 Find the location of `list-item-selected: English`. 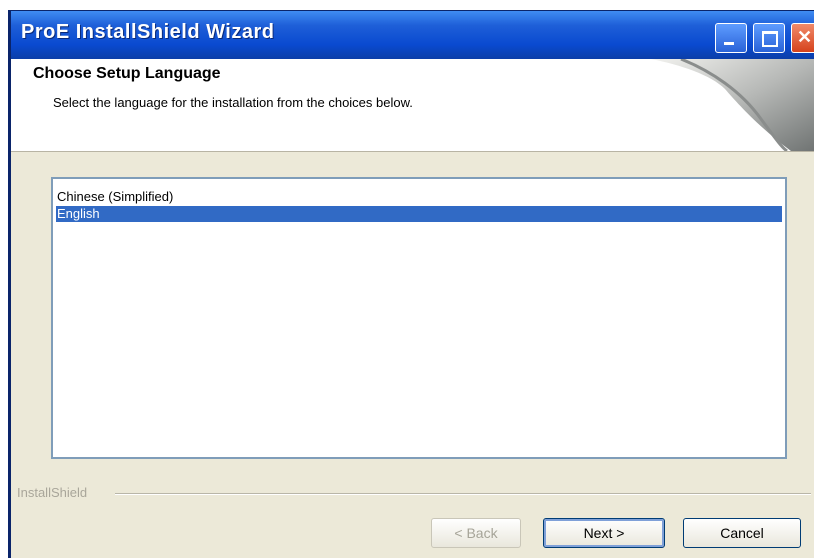

list-item-selected: English is located at coordinates (419, 214).